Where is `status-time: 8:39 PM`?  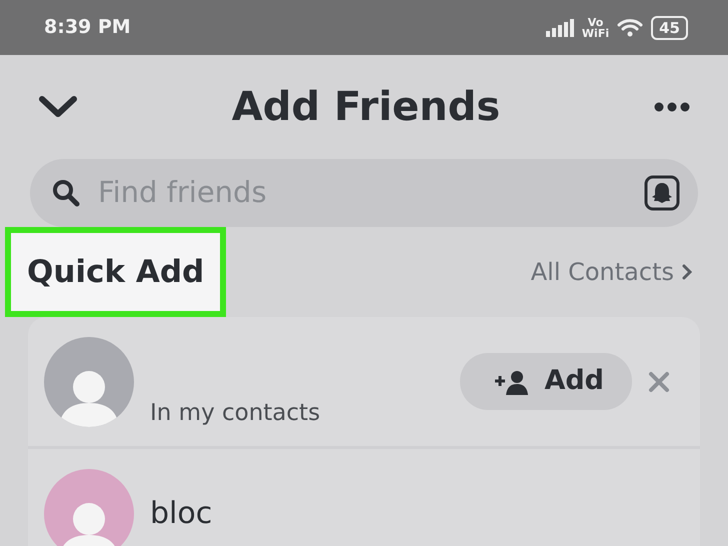 status-time: 8:39 PM is located at coordinates (87, 27).